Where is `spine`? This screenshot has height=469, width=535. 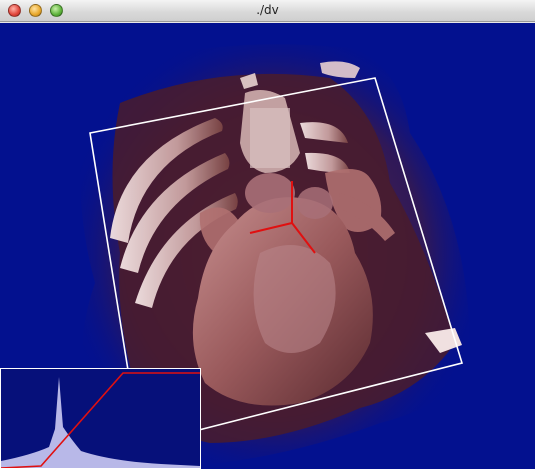 spine is located at coordinates (270, 138).